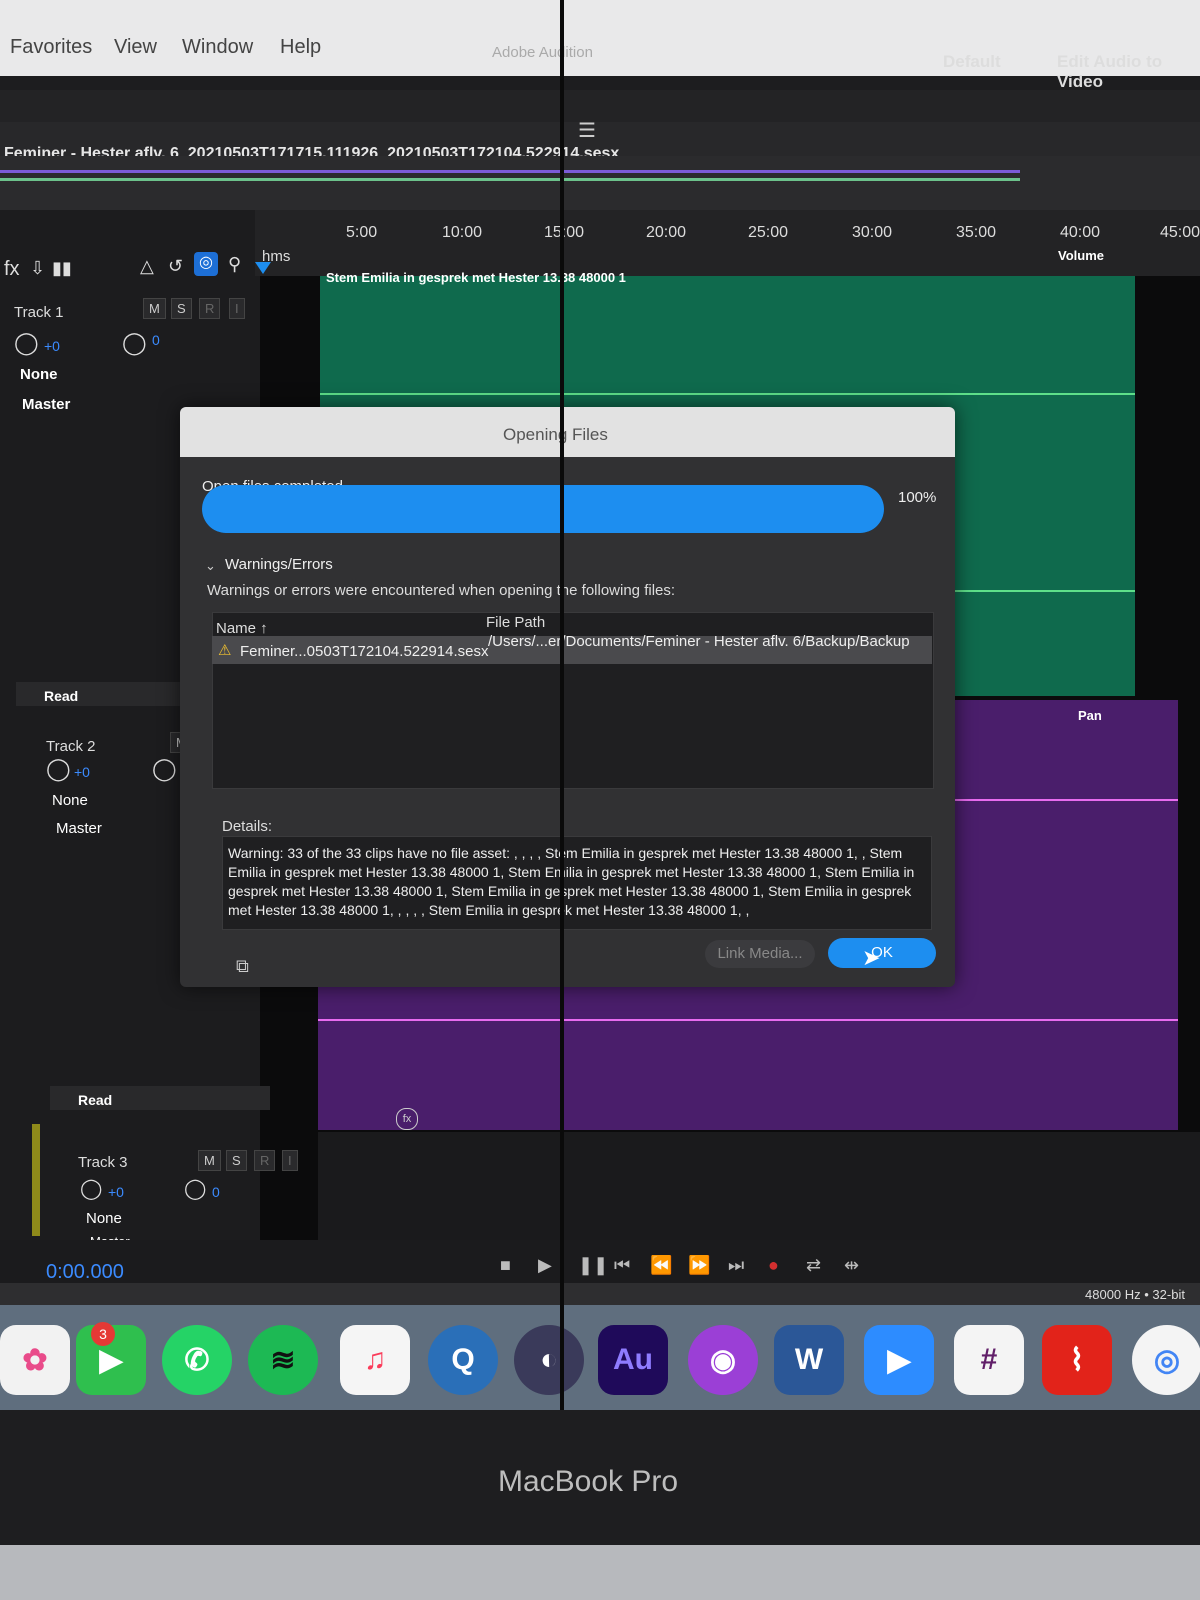 The image size is (1200, 1600). I want to click on track1-record-button: R, so click(210, 308).